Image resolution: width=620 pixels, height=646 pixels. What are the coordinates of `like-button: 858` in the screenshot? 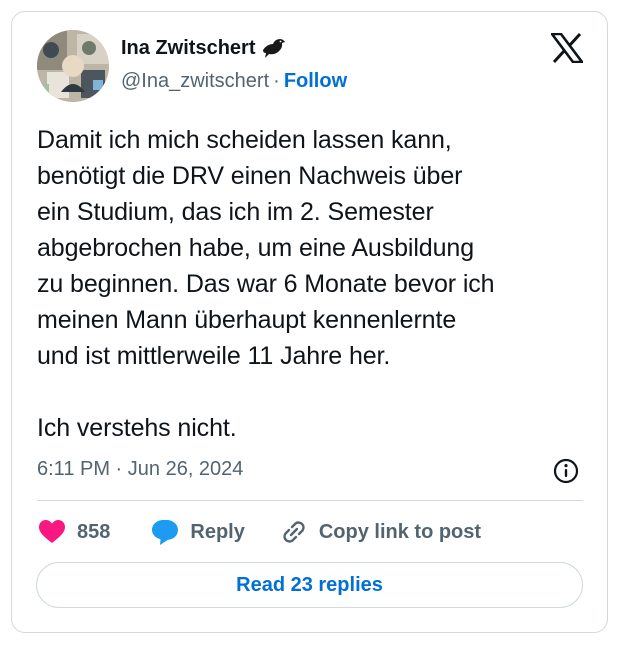 It's located at (73, 532).